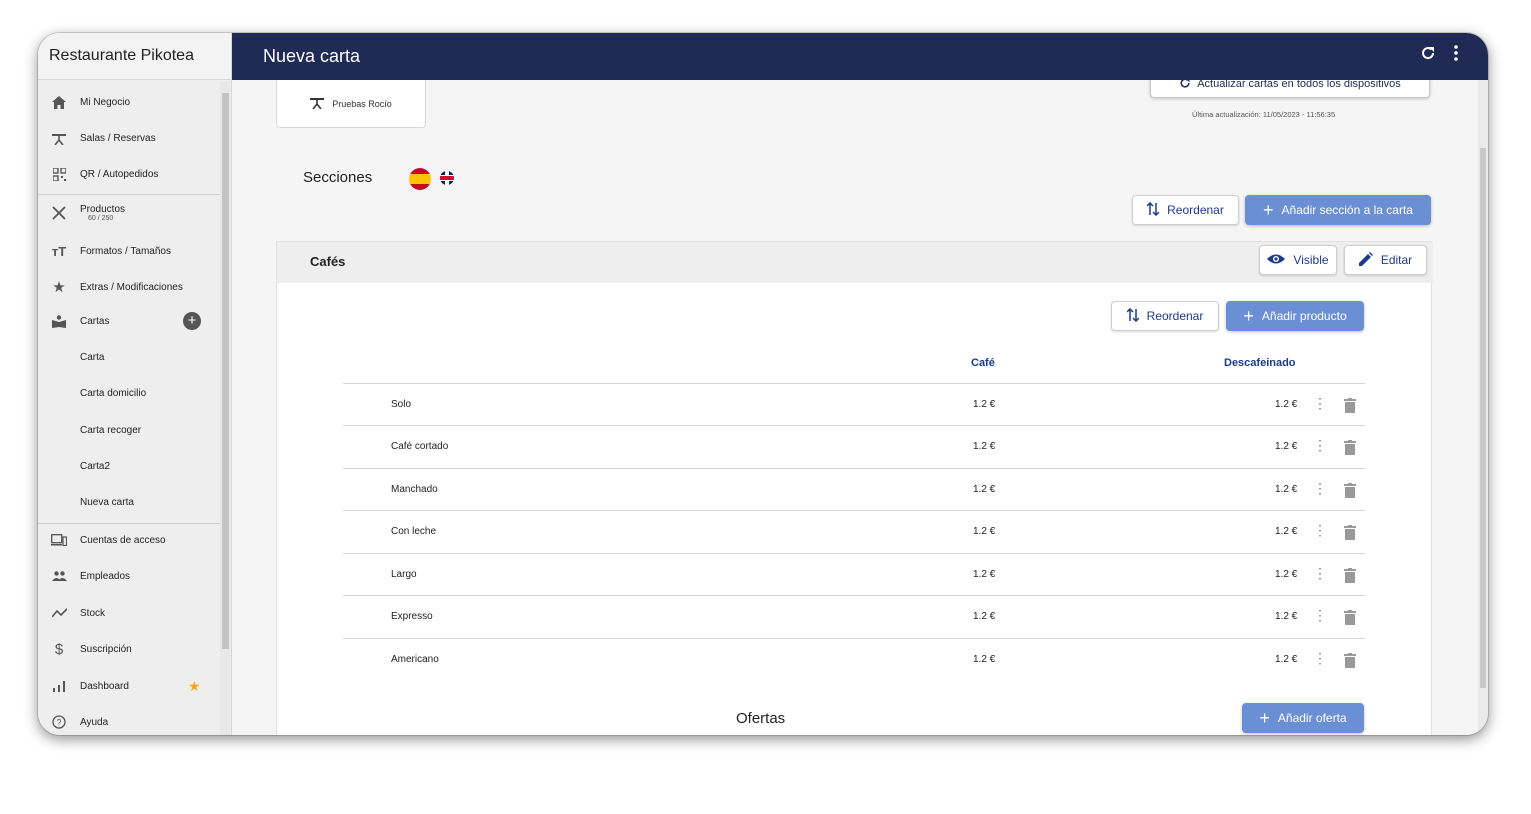  Describe the element at coordinates (59, 613) in the screenshot. I see `trend-icon` at that location.